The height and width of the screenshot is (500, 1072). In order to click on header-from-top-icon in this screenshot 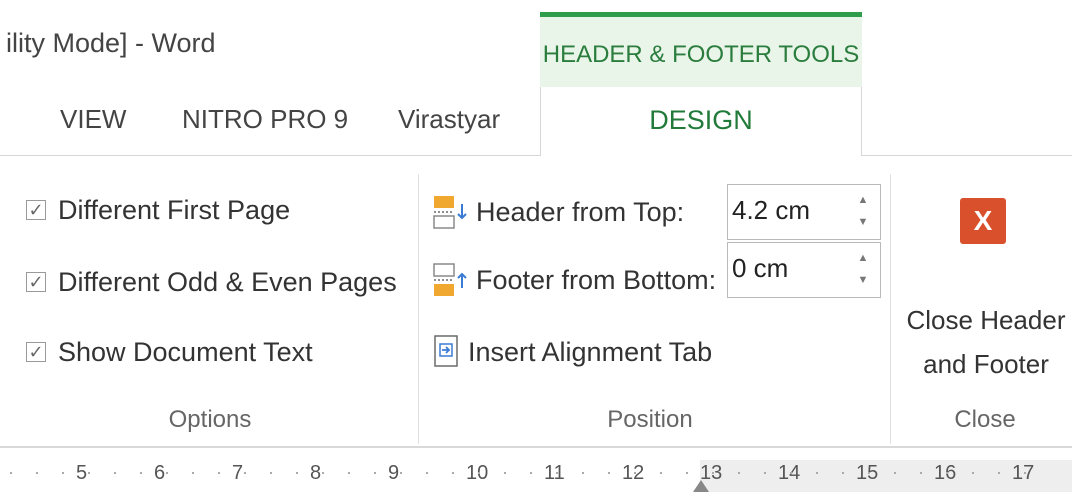, I will do `click(450, 212)`.